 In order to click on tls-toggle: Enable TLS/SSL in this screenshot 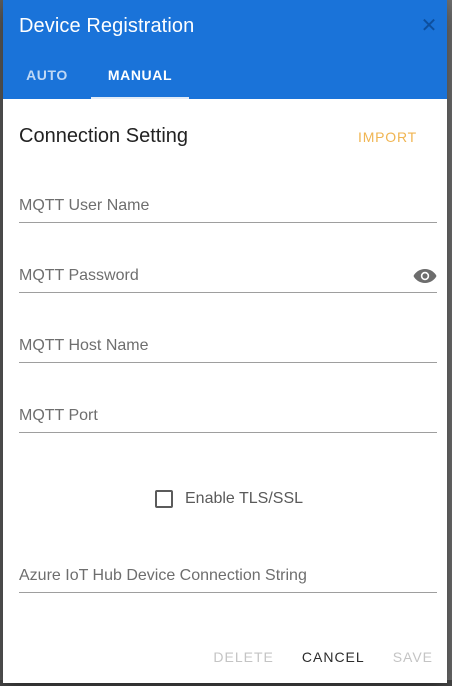, I will do `click(229, 499)`.